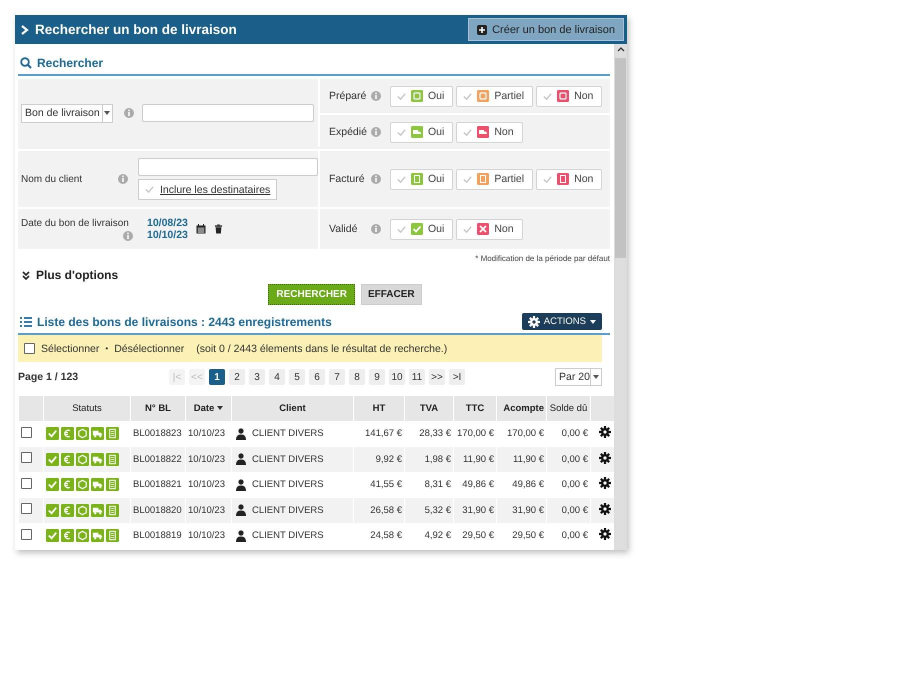 This screenshot has width=900, height=700. I want to click on number-field, so click(228, 113).